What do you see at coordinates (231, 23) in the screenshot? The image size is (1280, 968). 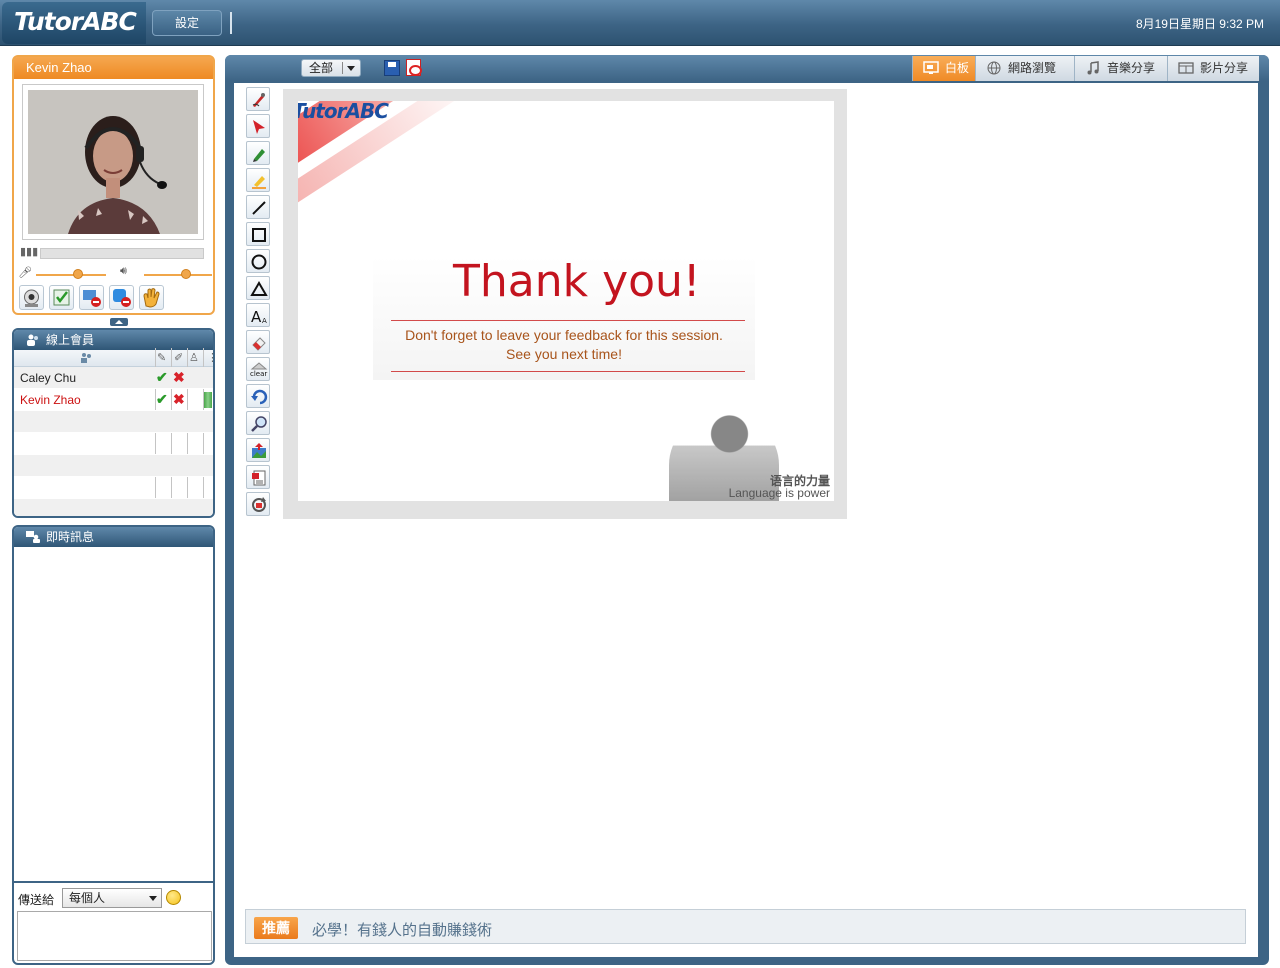 I see `divider` at bounding box center [231, 23].